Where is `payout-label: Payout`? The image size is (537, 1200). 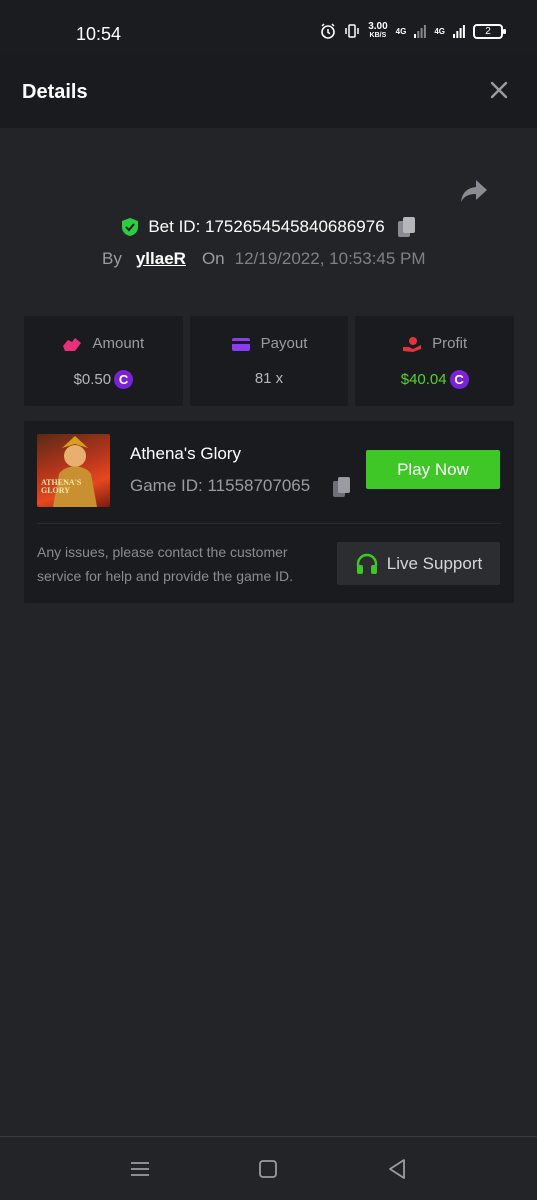 payout-label: Payout is located at coordinates (284, 343).